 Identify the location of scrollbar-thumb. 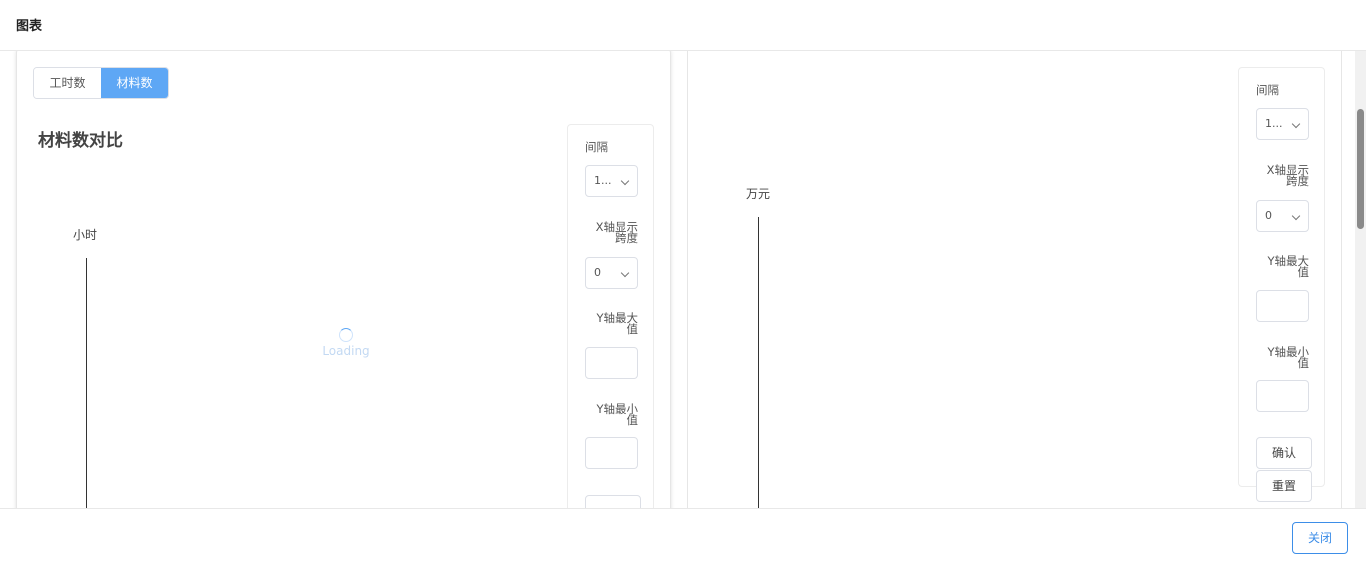
(1360, 169).